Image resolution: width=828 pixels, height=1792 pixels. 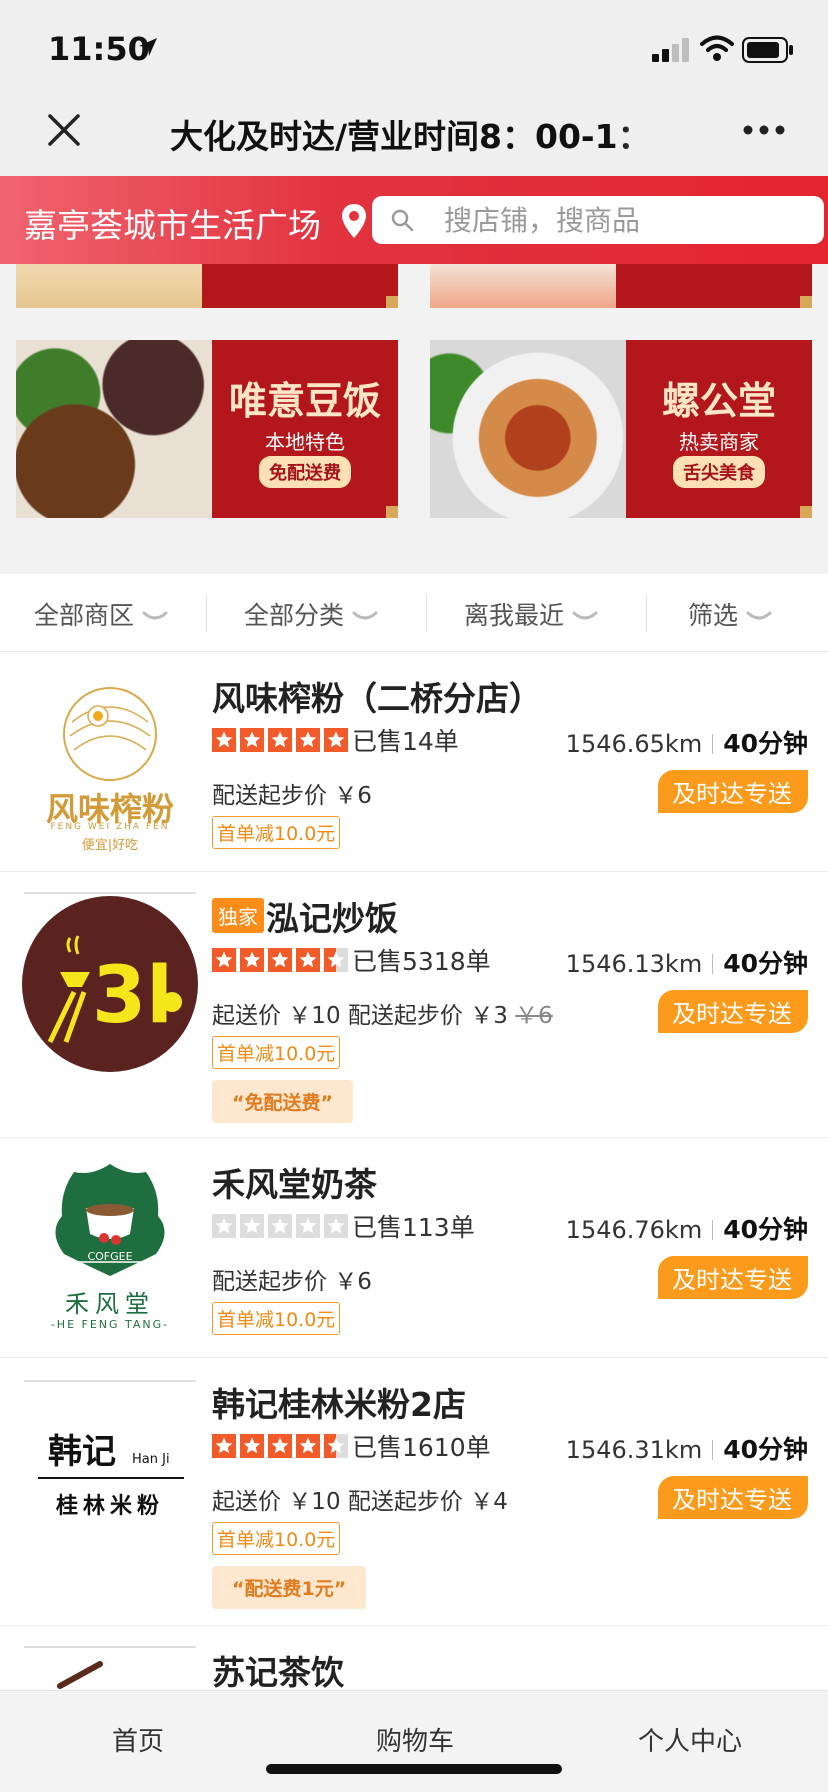 What do you see at coordinates (624, 220) in the screenshot?
I see `search-input` at bounding box center [624, 220].